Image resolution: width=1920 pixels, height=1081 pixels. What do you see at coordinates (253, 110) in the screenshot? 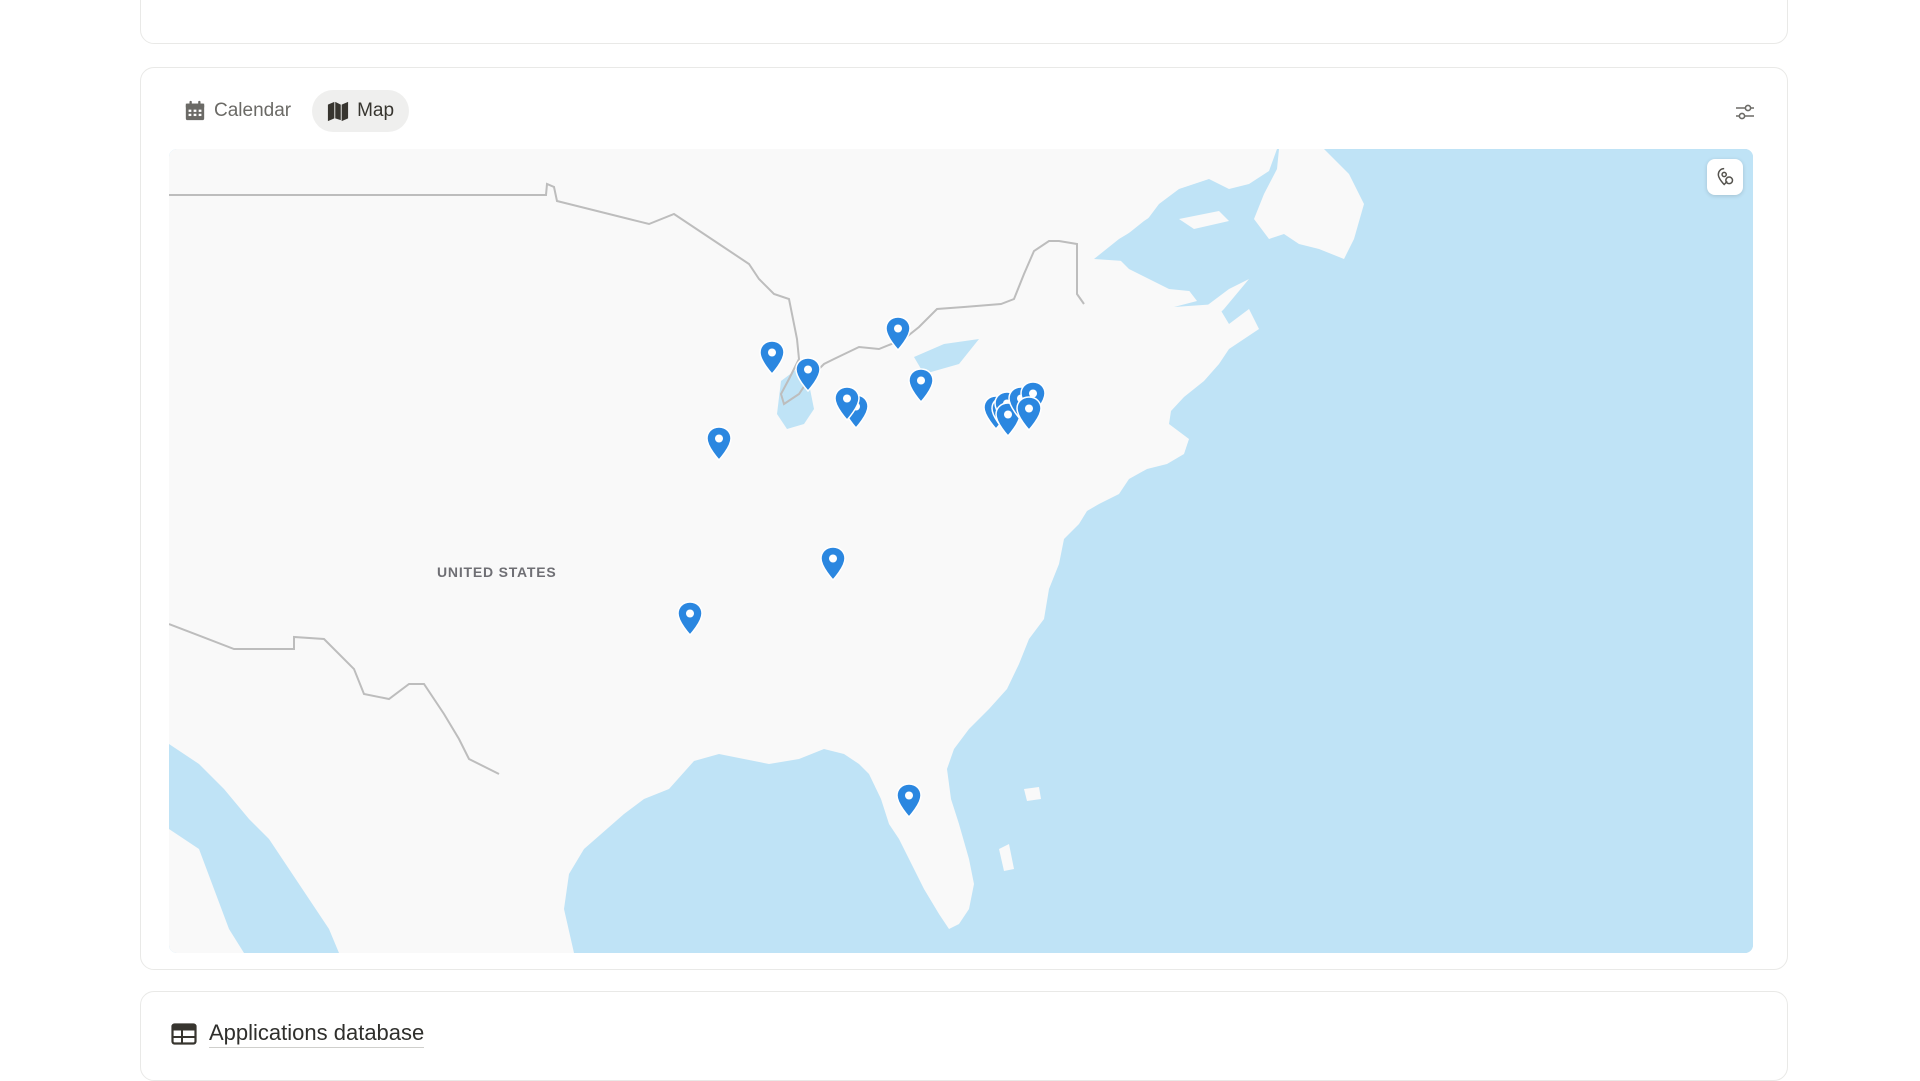
I see `tab-calendar-label: Calendar` at bounding box center [253, 110].